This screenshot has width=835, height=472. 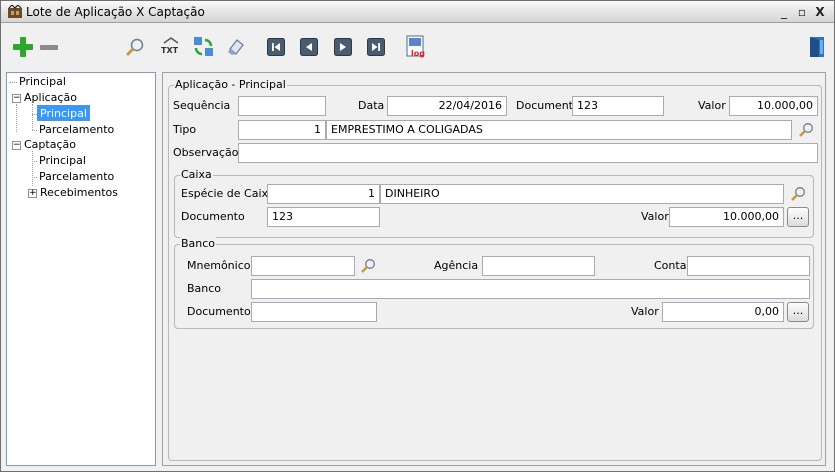 What do you see at coordinates (219, 265) in the screenshot?
I see `mnemonico-label: Mnemônico` at bounding box center [219, 265].